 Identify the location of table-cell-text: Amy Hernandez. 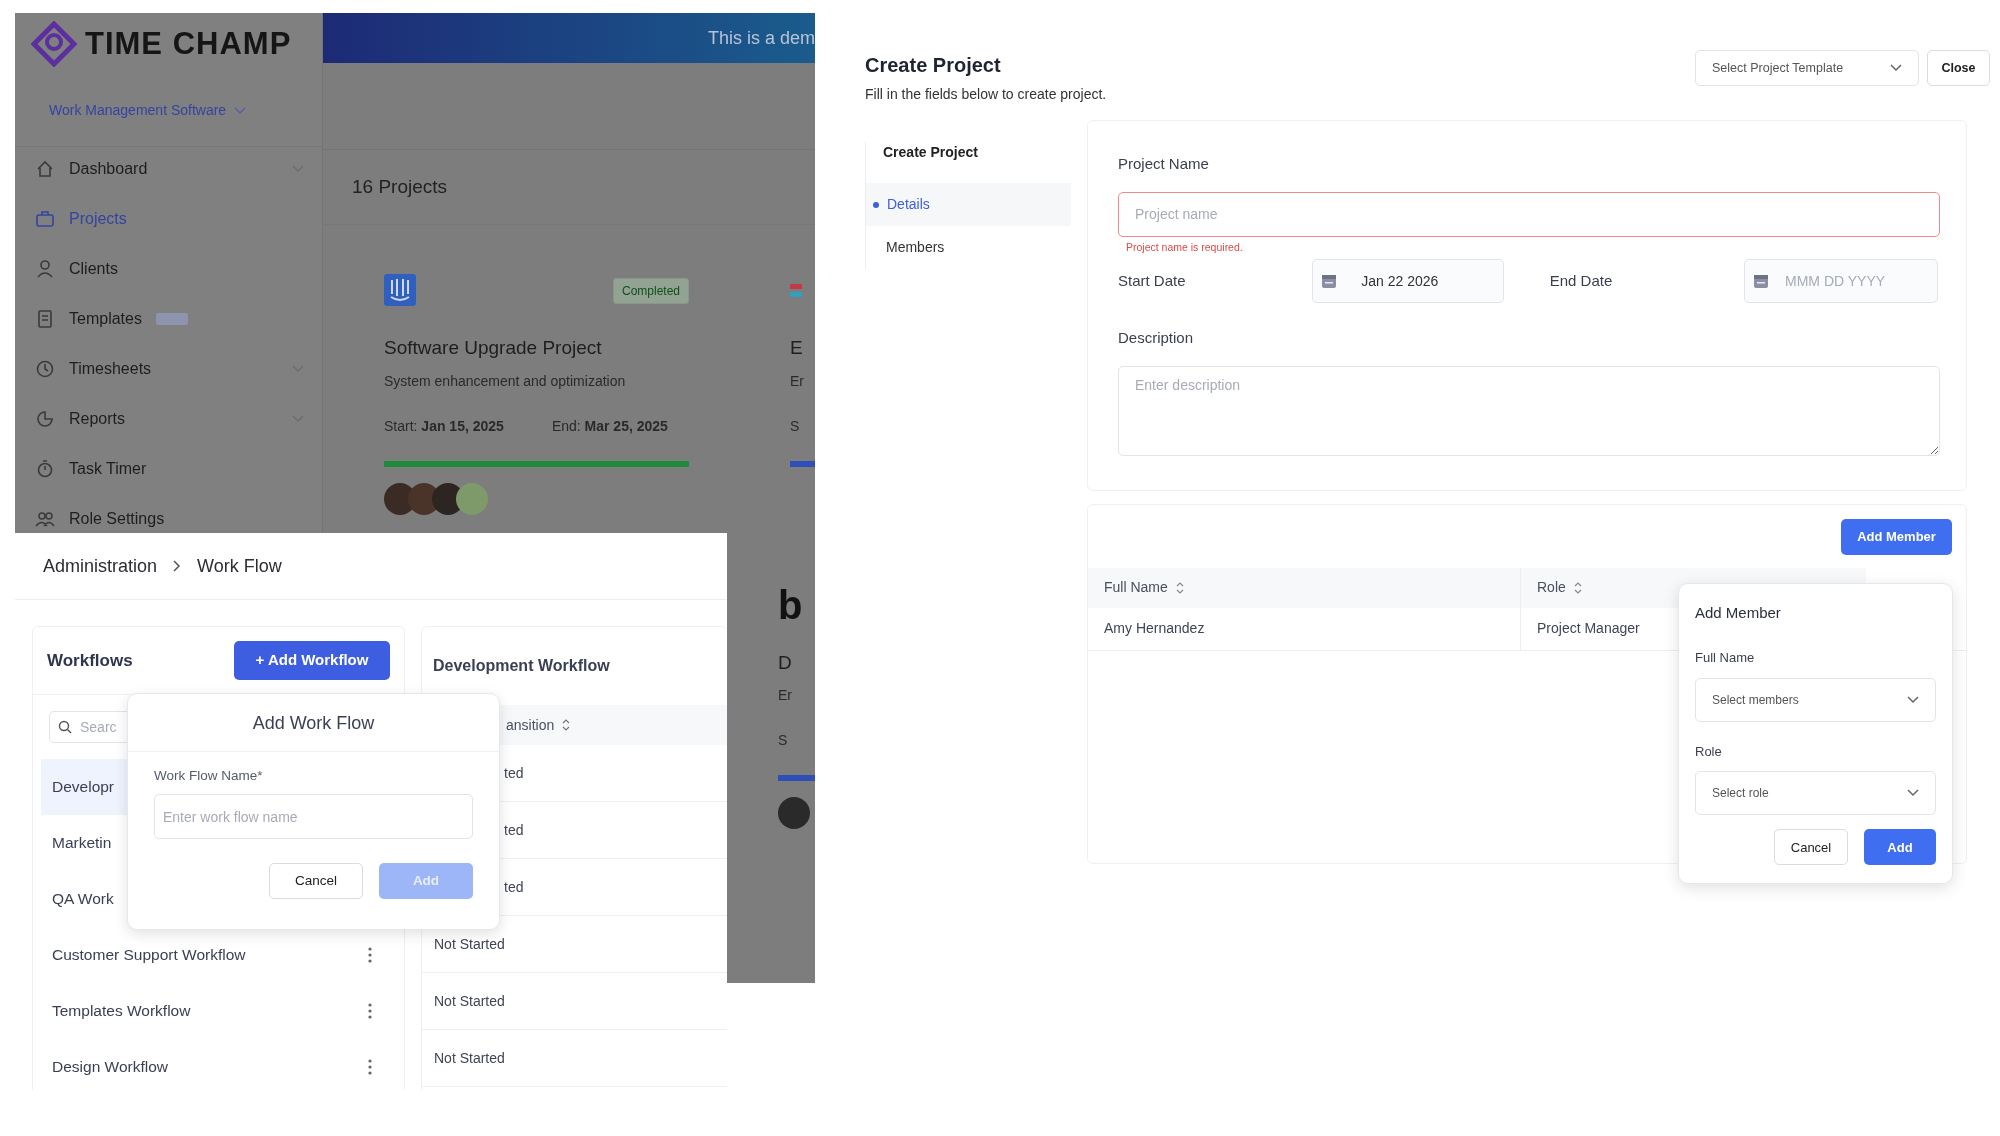
(1154, 629).